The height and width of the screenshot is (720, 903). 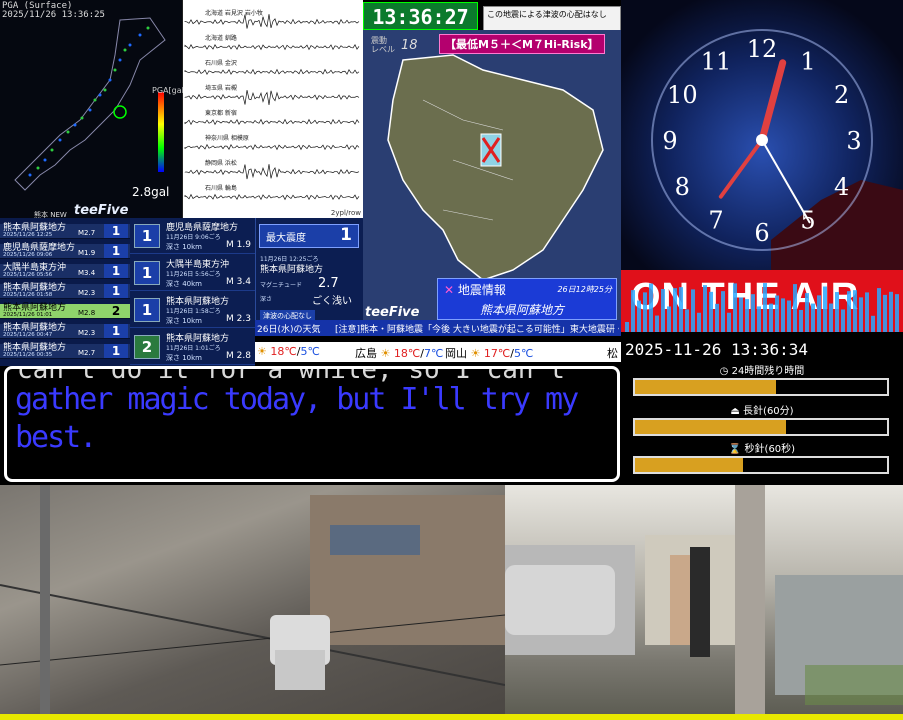 I want to click on quake-magnitude: M1.9, so click(x=87, y=253).